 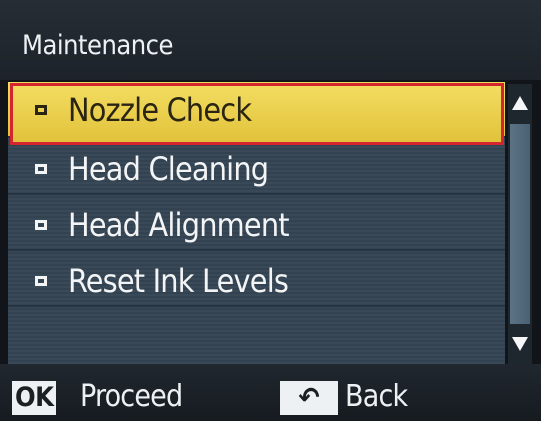 What do you see at coordinates (256, 335) in the screenshot?
I see `list-item-background` at bounding box center [256, 335].